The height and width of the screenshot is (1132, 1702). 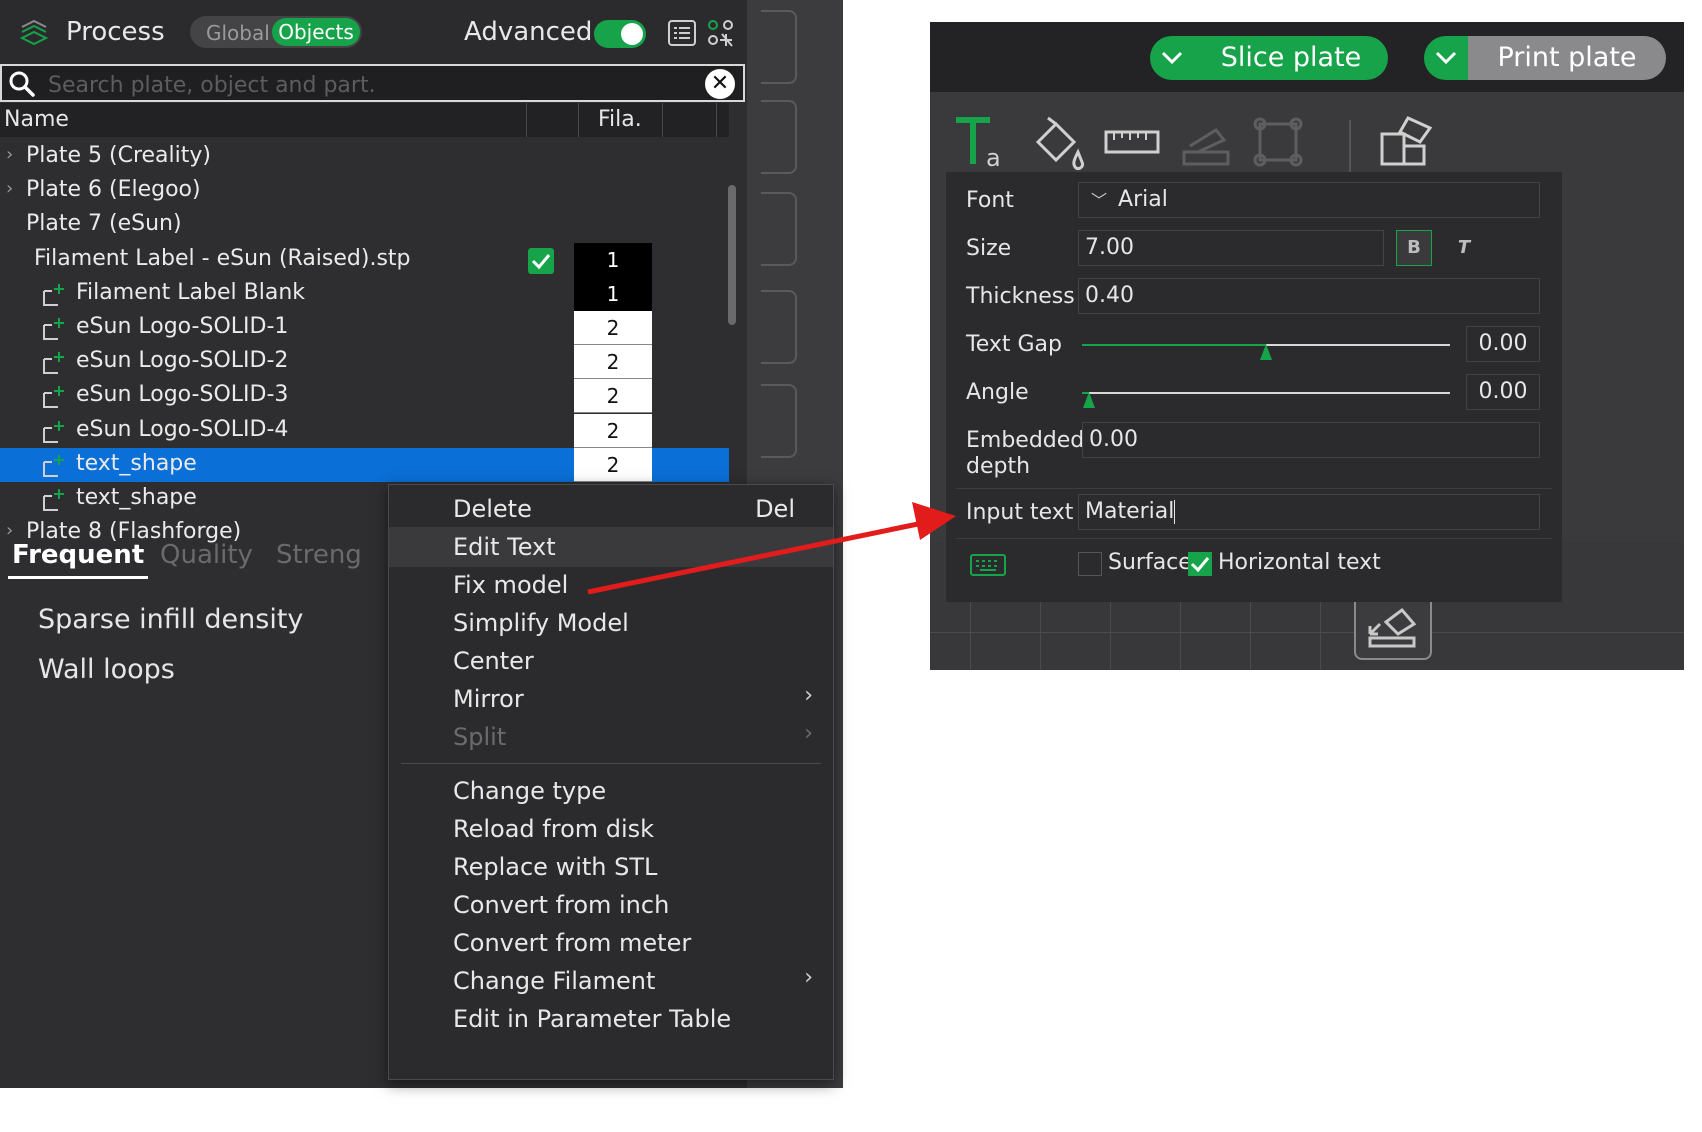 I want to click on angle-slider, so click(x=1266, y=393).